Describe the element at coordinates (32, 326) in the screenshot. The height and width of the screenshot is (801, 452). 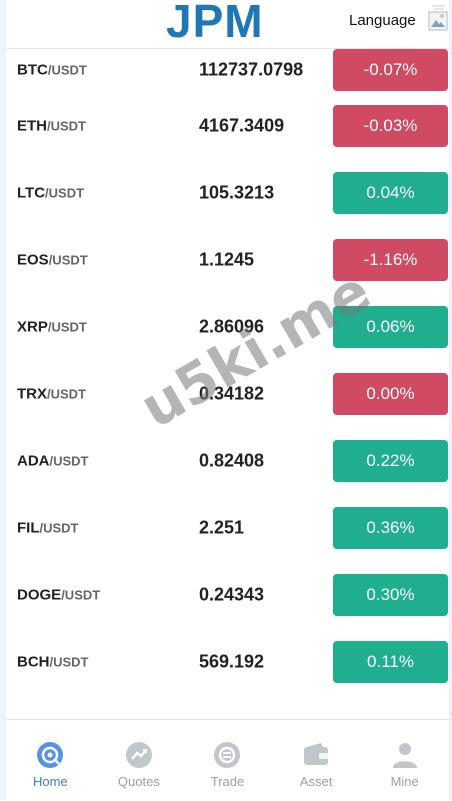
I see `pair-base: XRP` at that location.